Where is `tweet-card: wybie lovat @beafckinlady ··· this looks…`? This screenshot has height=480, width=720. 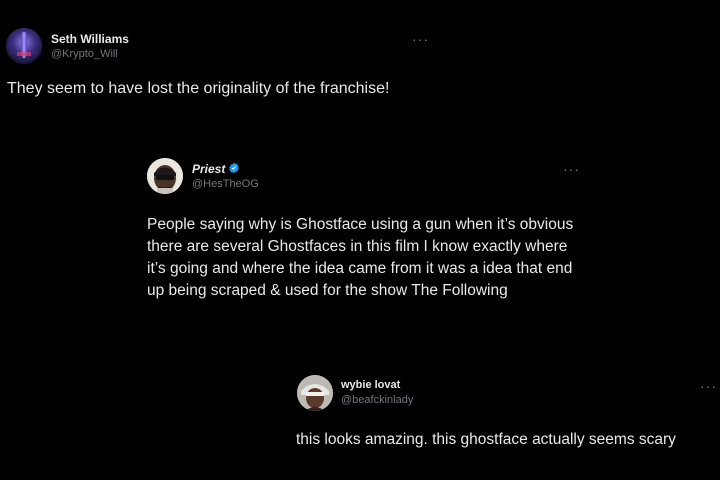
tweet-card: wybie lovat @beafckinlady ··· this looks… is located at coordinates (505, 422).